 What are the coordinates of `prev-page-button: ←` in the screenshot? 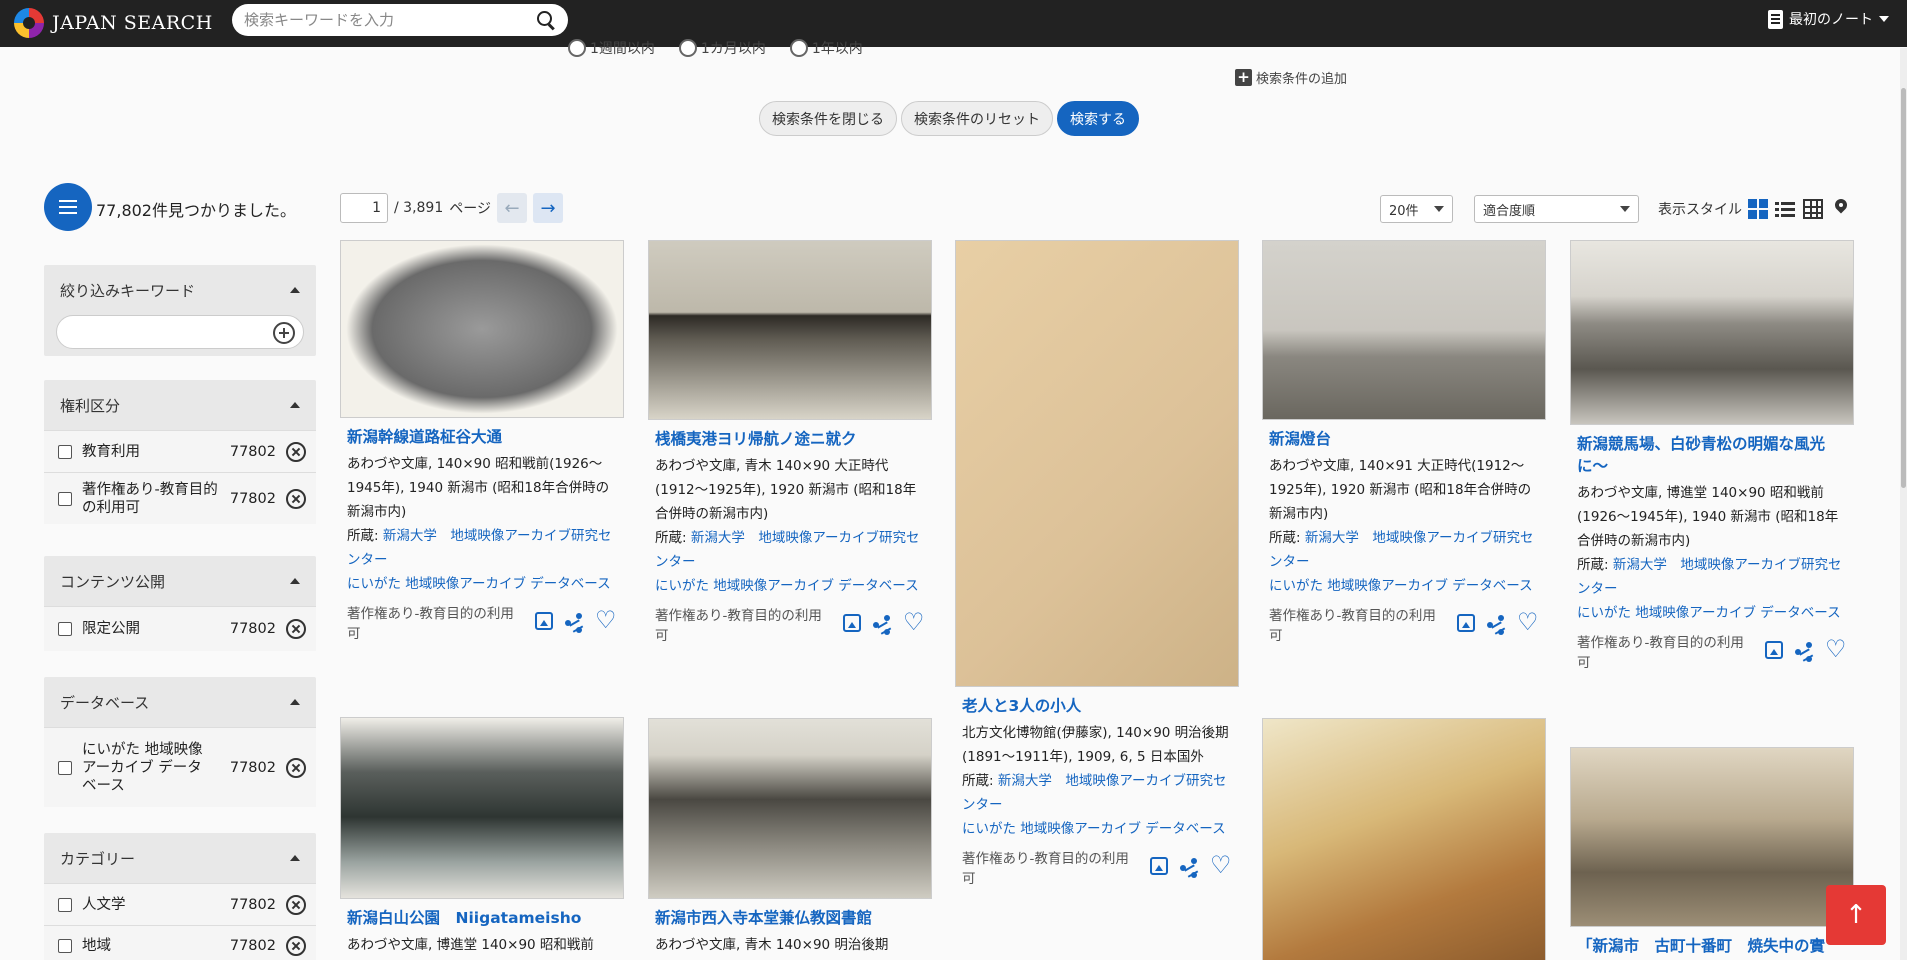 It's located at (511, 208).